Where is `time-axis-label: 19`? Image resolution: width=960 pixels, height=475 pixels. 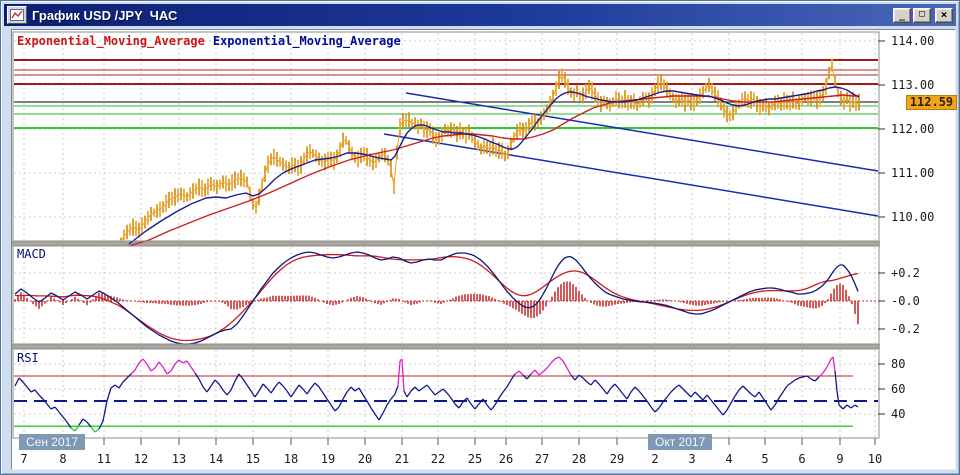 time-axis-label: 19 is located at coordinates (328, 459).